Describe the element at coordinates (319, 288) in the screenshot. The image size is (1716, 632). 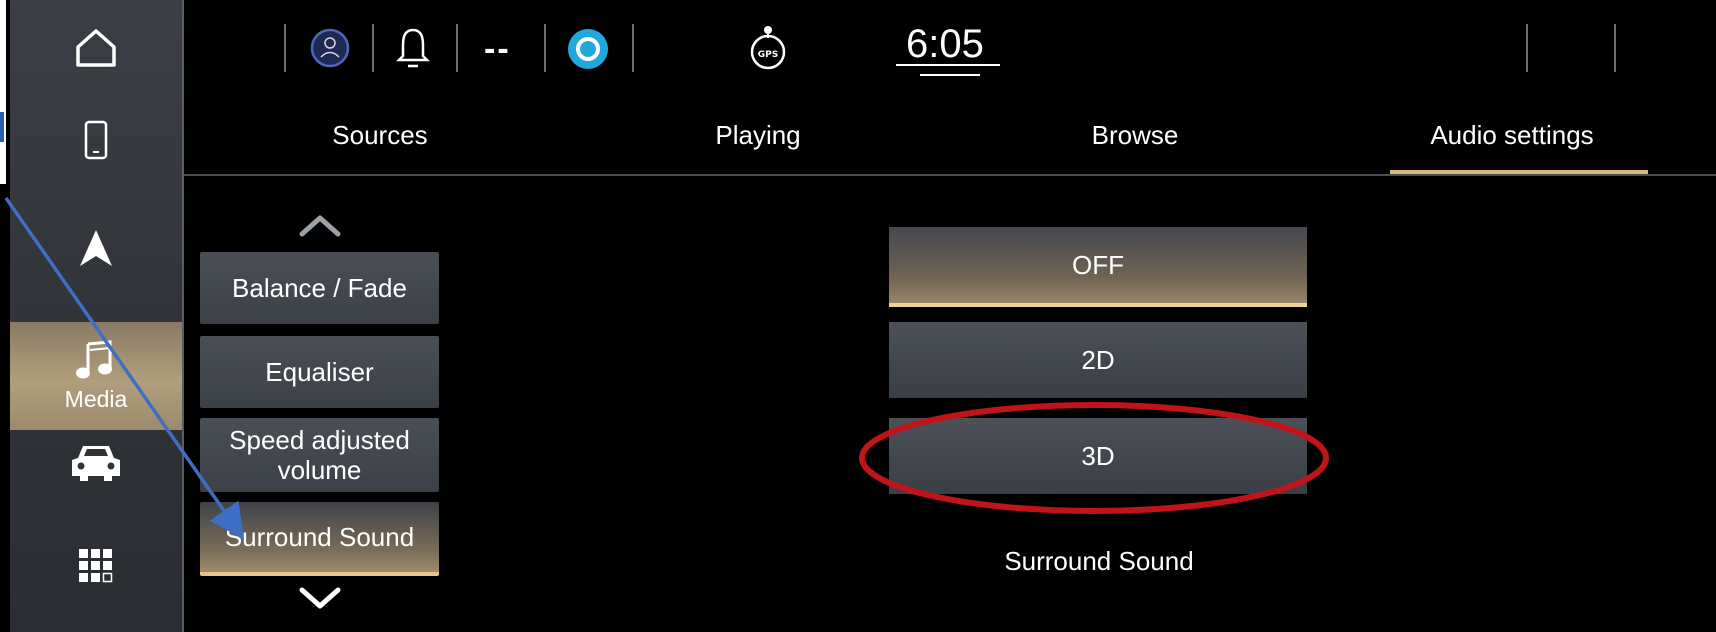
I see `menu-item-balance-fade: Balance / Fade` at that location.